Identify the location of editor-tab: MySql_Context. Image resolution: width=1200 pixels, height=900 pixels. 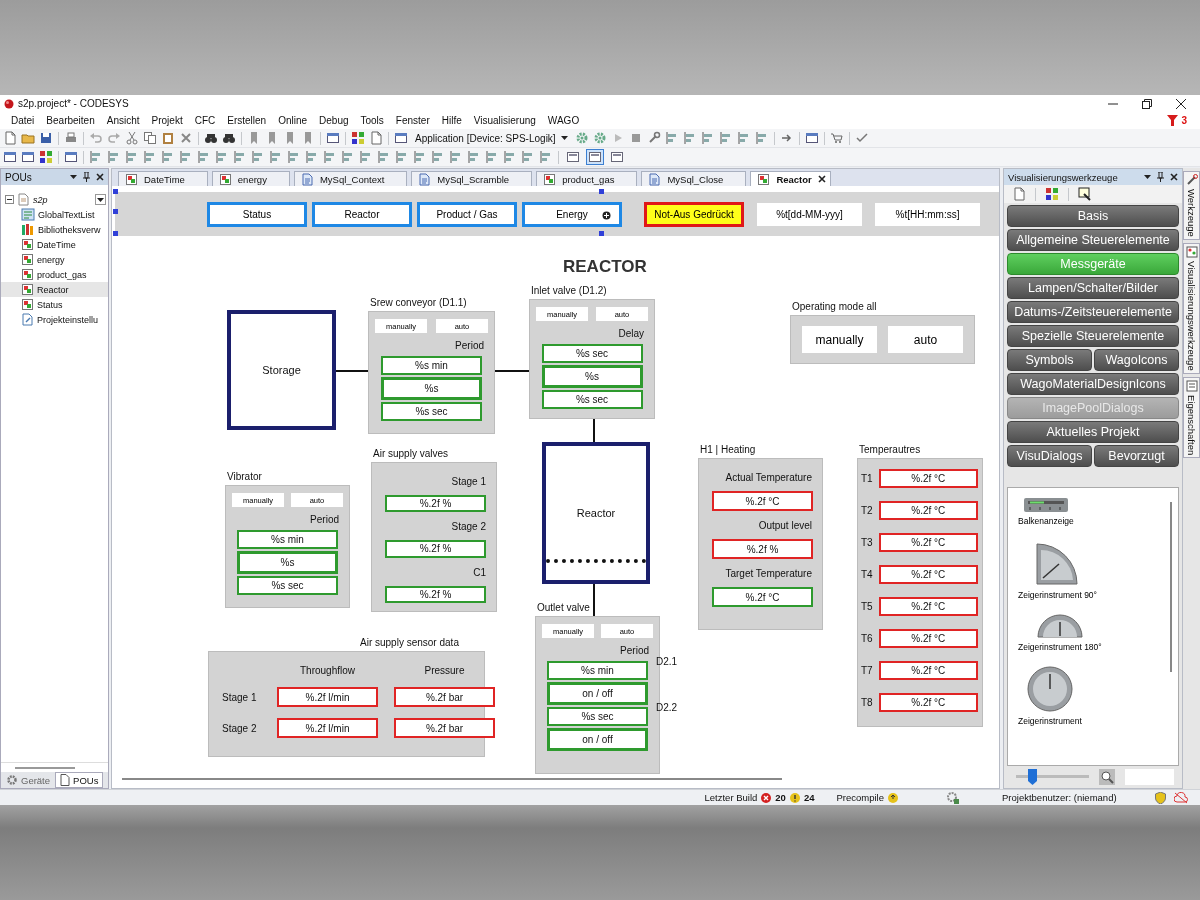
(350, 178).